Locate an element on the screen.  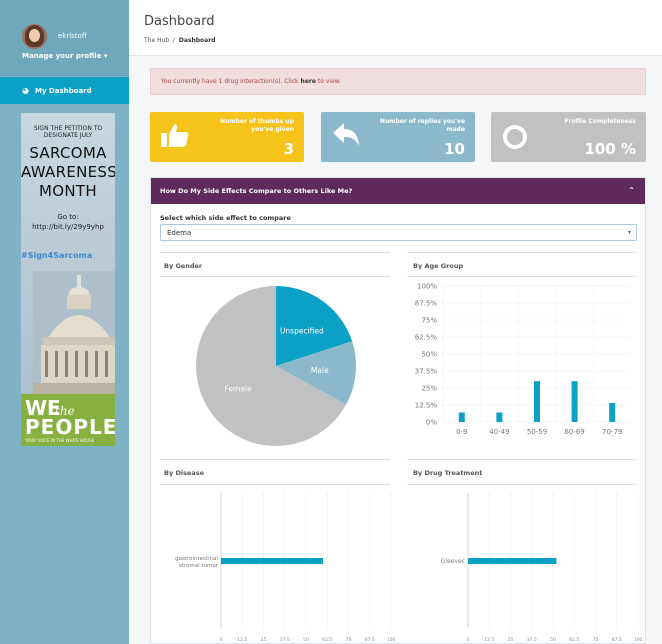
replies-count: 10 is located at coordinates (454, 149).